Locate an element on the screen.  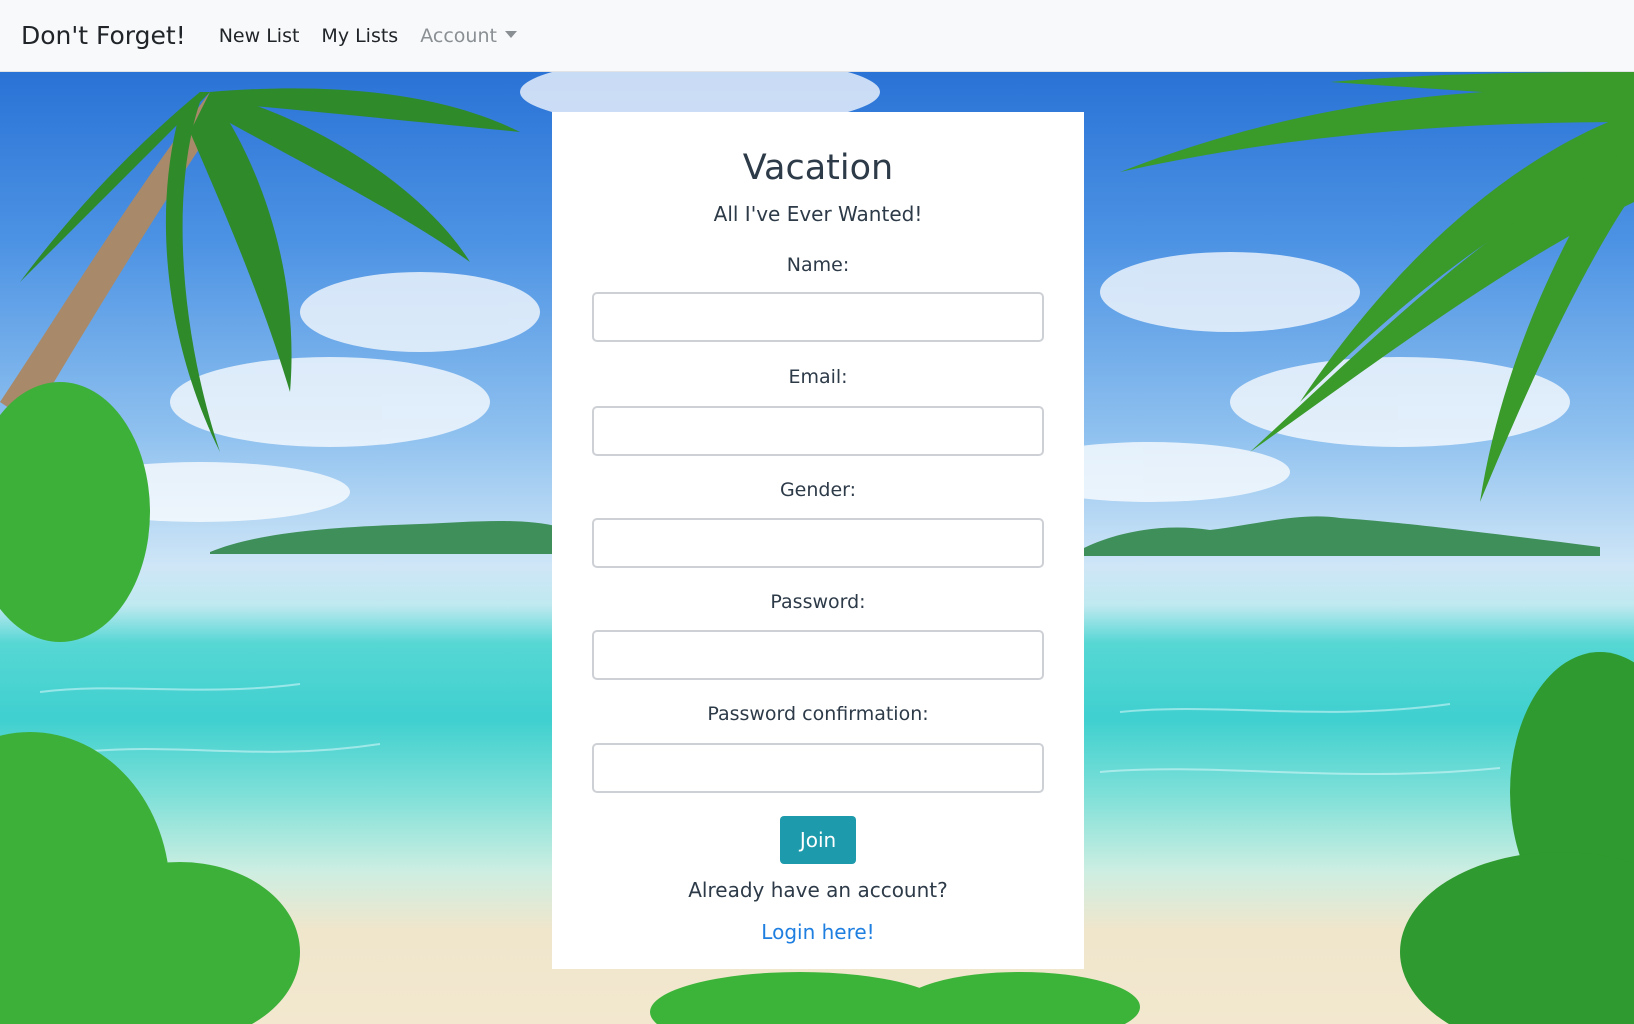
already-have-account-text: Already have an account? is located at coordinates (818, 890).